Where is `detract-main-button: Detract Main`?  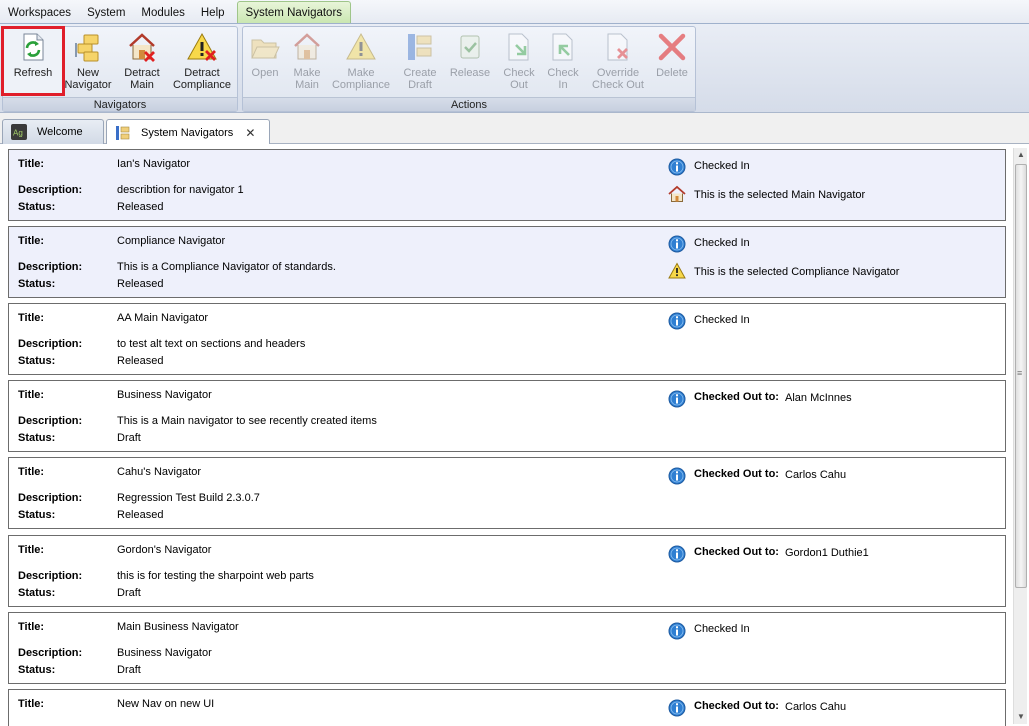 detract-main-button: Detract Main is located at coordinates (142, 61).